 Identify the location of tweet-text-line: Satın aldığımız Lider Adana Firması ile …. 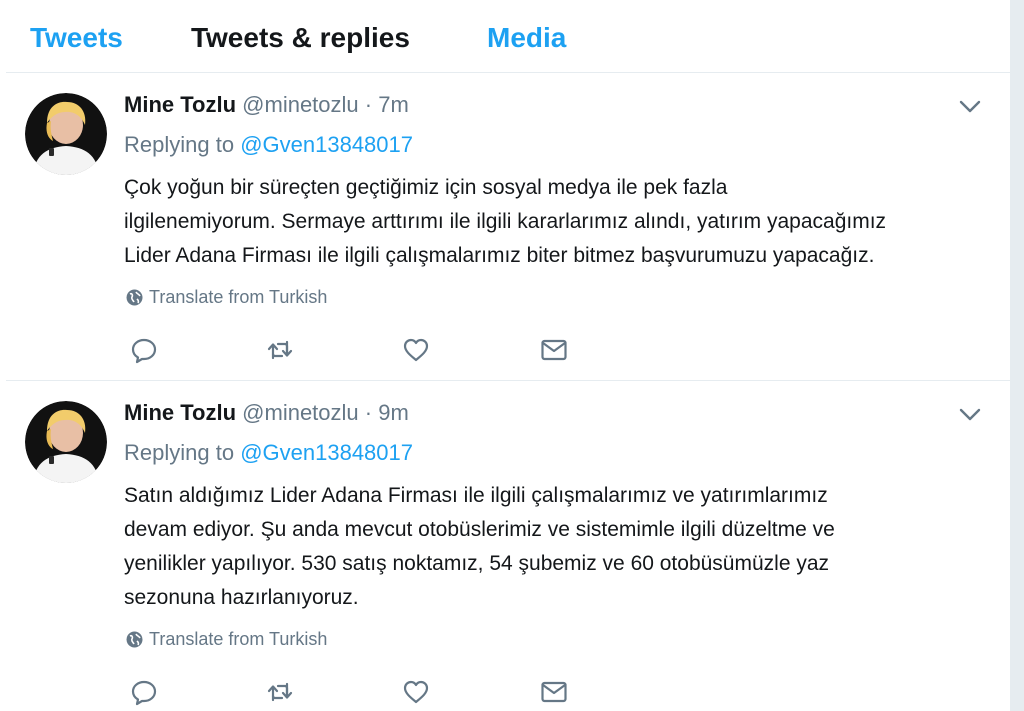
(476, 495).